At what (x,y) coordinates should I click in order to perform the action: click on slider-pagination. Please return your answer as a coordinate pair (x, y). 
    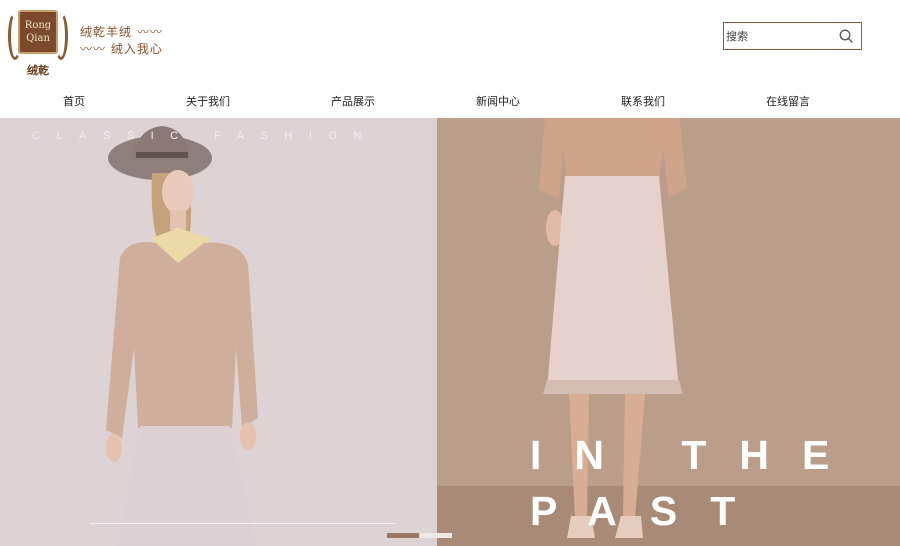
    Looking at the image, I should click on (420, 536).